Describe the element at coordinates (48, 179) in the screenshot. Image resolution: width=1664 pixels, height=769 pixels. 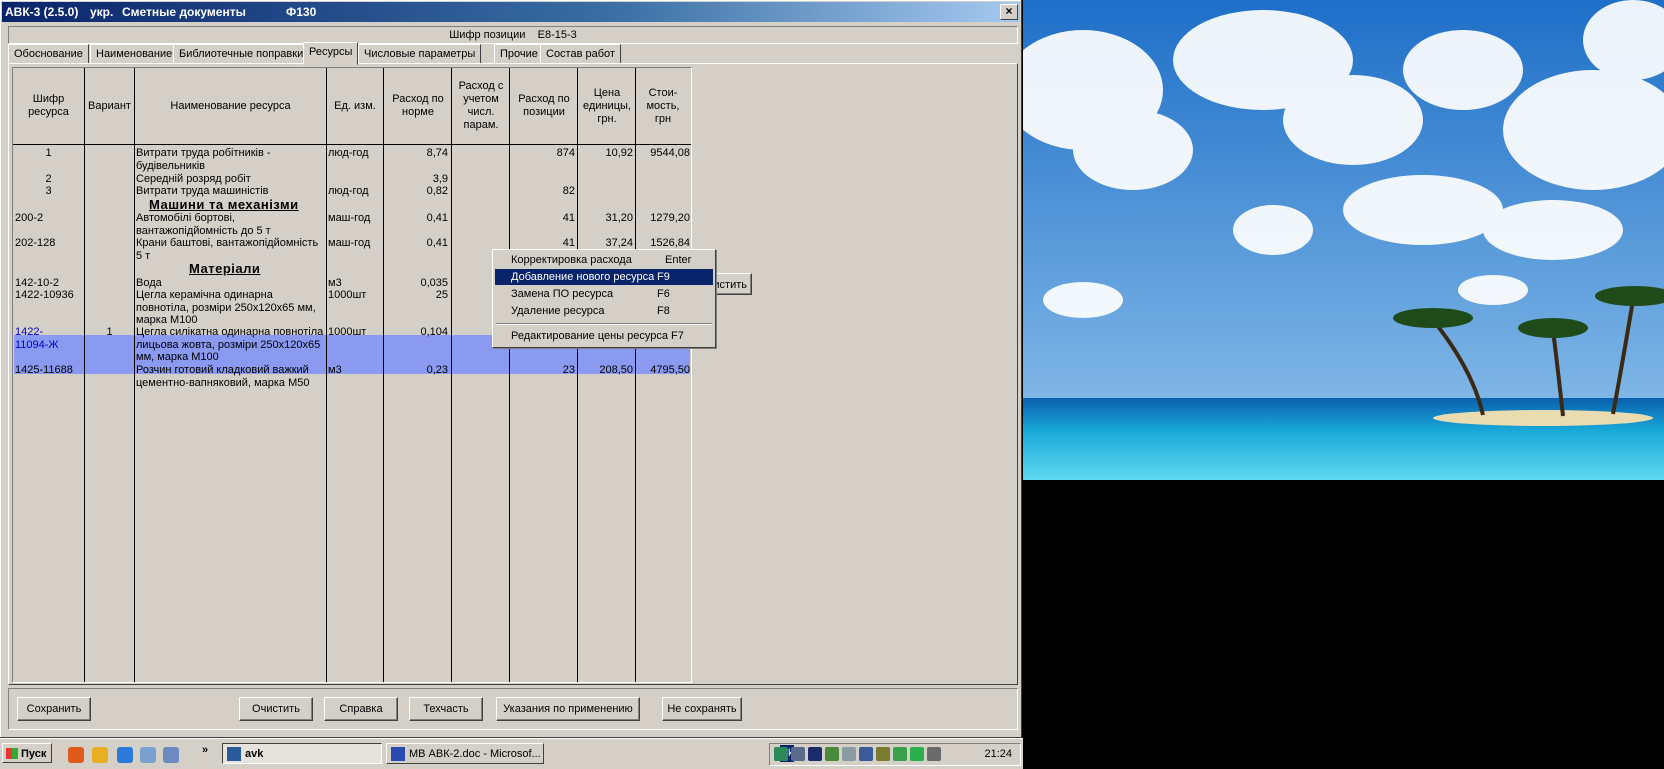
I see `cell-code: 2` at that location.